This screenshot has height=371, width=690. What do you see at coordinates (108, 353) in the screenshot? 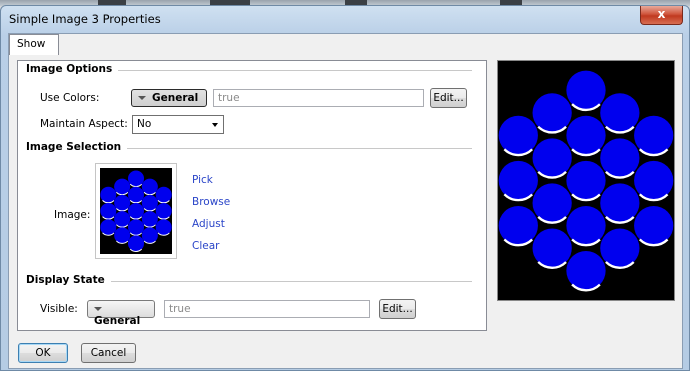
I see `cancel-button: Cancel` at bounding box center [108, 353].